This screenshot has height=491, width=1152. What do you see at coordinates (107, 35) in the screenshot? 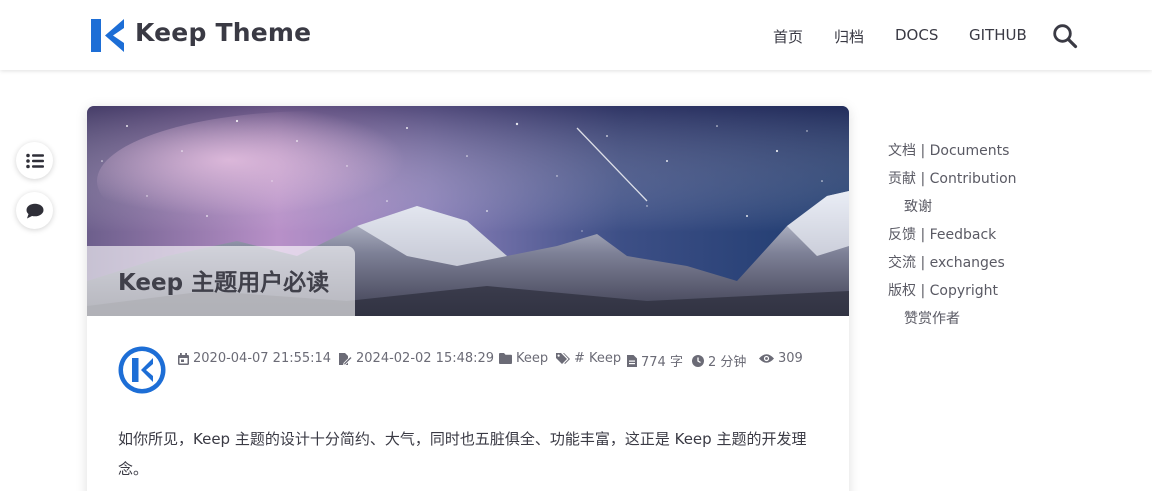
I see `keep-logo` at bounding box center [107, 35].